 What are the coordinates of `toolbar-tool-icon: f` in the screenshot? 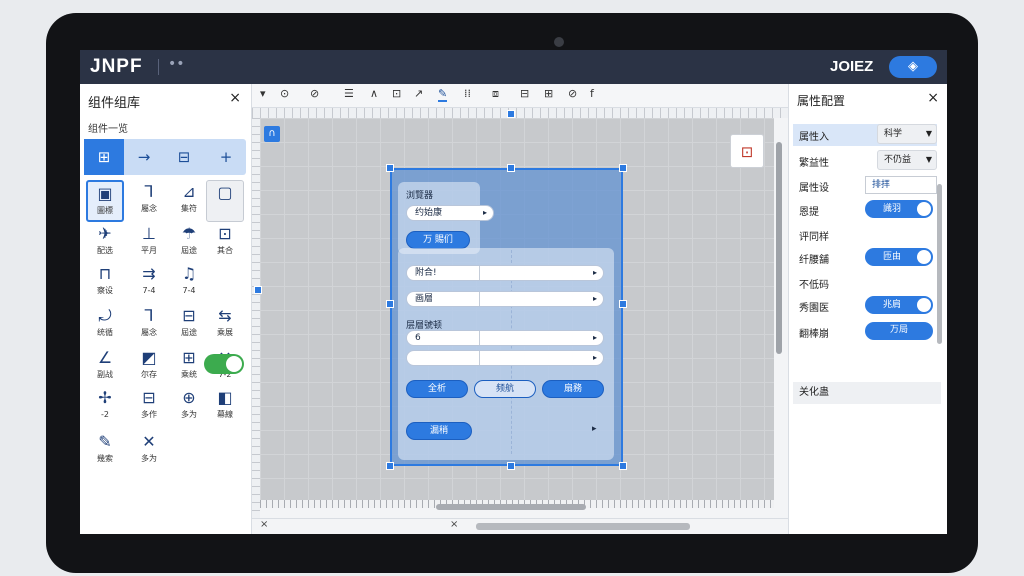 It's located at (592, 93).